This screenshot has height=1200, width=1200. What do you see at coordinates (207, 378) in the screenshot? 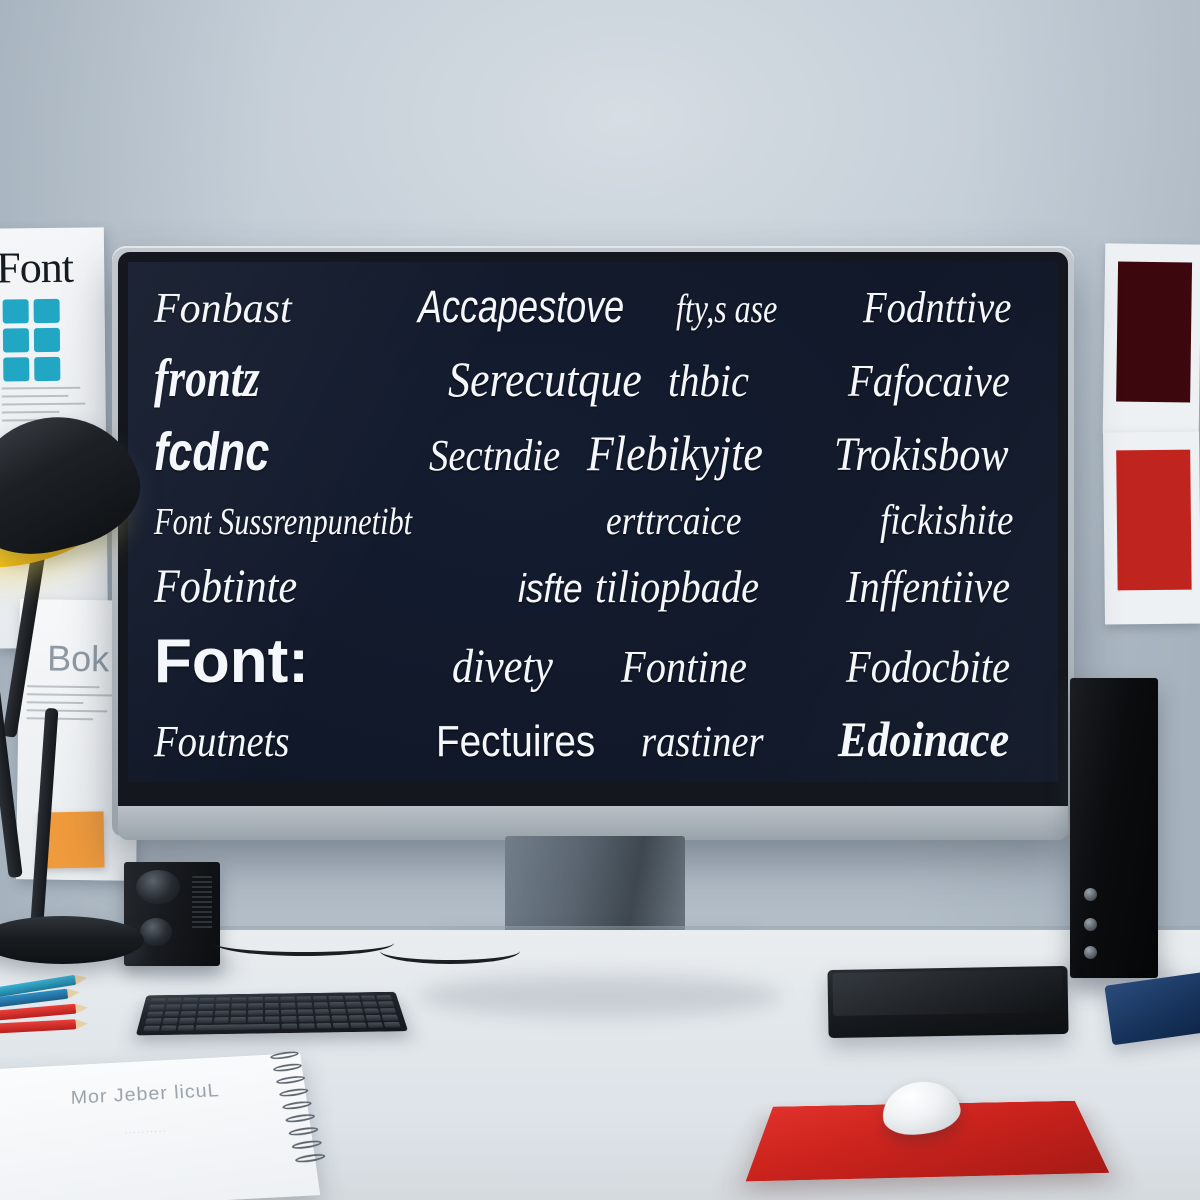
I see `specimen-word: frontz` at bounding box center [207, 378].